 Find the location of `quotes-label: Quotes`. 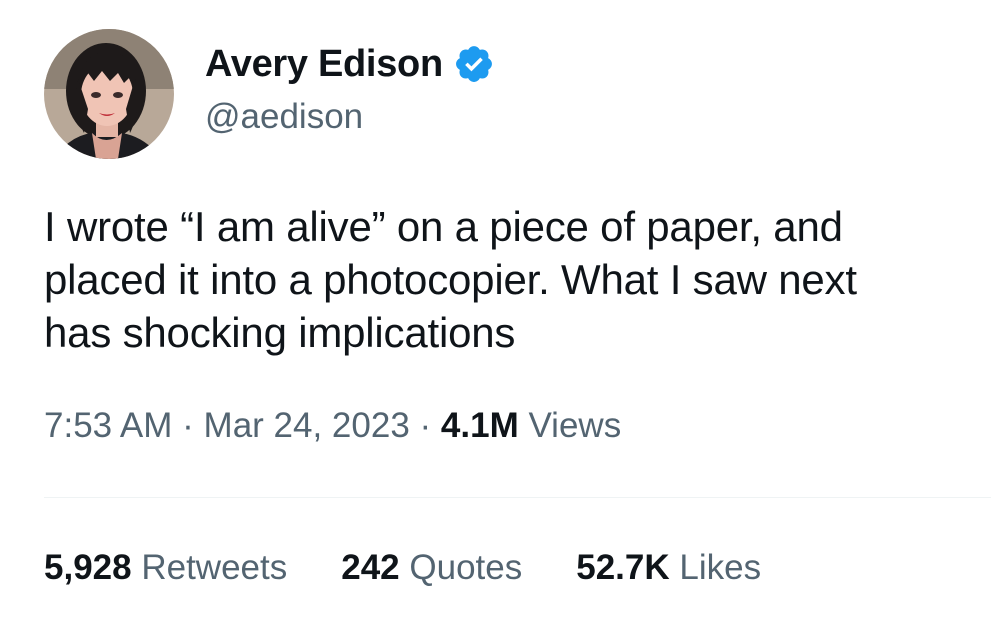

quotes-label: Quotes is located at coordinates (466, 567).